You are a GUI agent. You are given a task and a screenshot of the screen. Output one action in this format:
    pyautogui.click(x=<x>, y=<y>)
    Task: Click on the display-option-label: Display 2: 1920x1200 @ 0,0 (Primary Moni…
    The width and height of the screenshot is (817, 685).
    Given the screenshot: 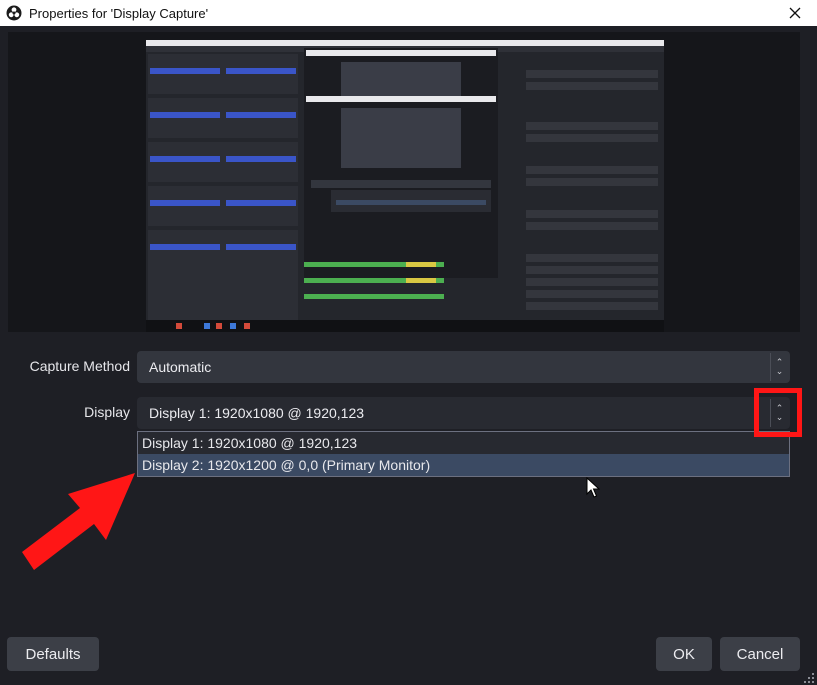 What is the action you would take?
    pyautogui.click(x=286, y=465)
    